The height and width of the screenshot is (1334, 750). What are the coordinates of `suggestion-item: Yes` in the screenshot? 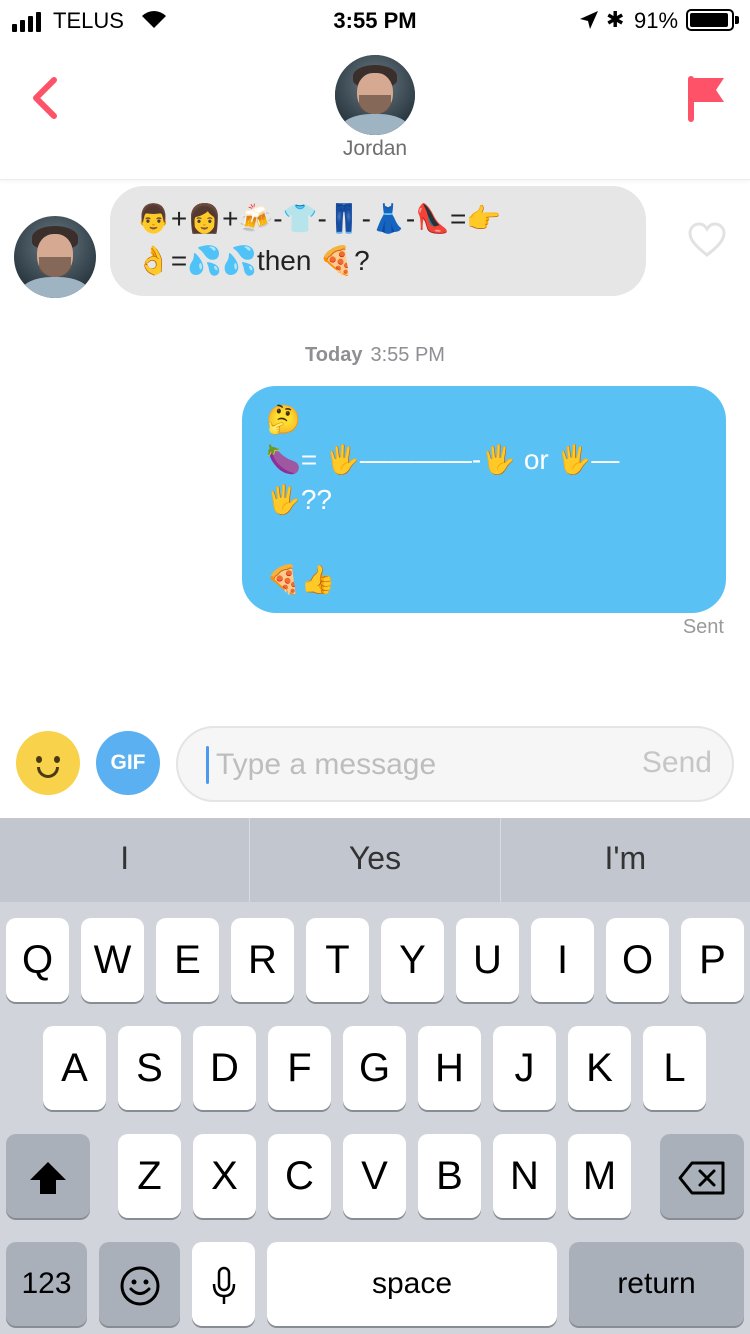 It's located at (375, 860).